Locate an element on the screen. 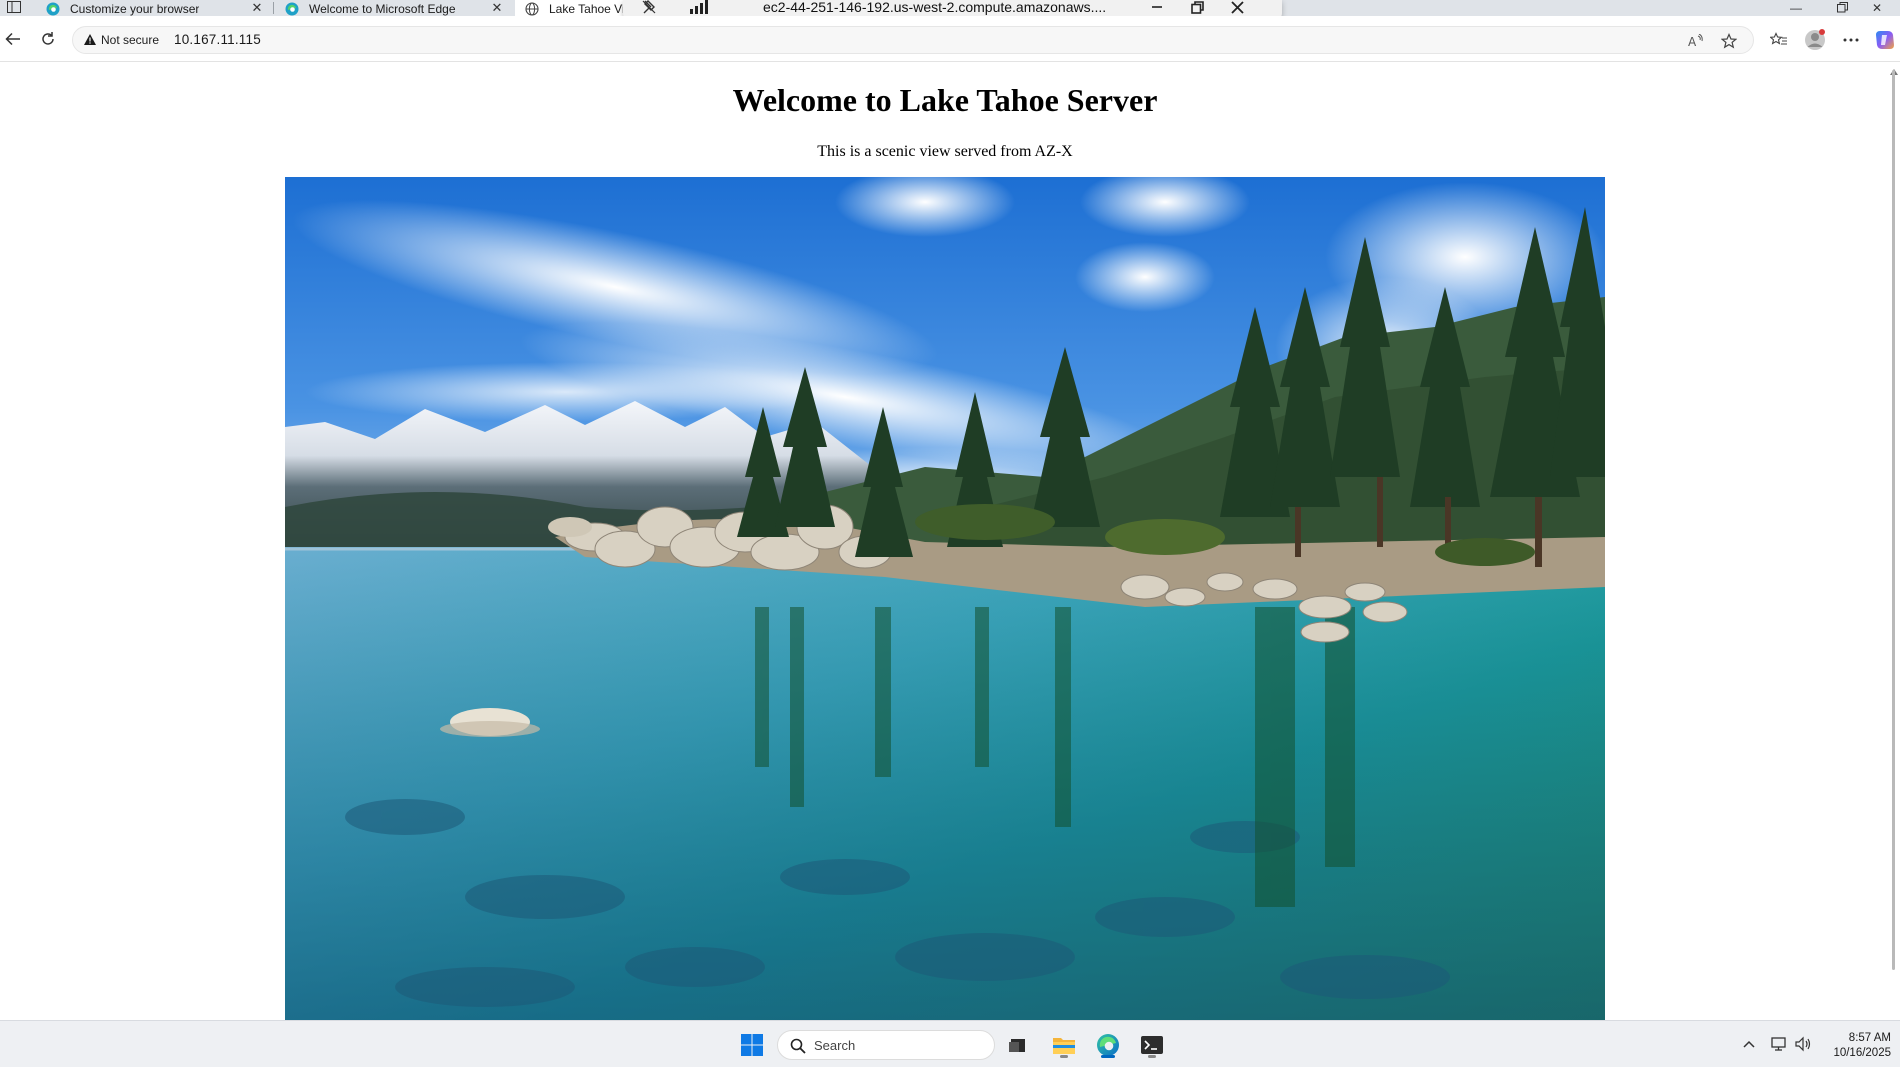  rd-restore-icon is located at coordinates (1197, 8).